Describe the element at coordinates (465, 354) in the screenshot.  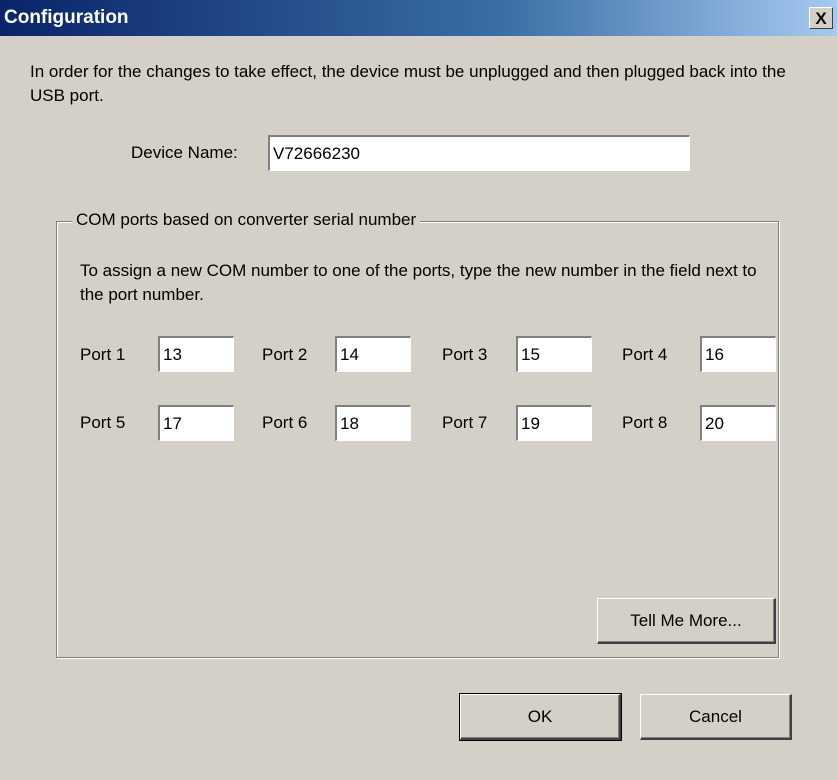
I see `port-3-label: Port 3` at that location.